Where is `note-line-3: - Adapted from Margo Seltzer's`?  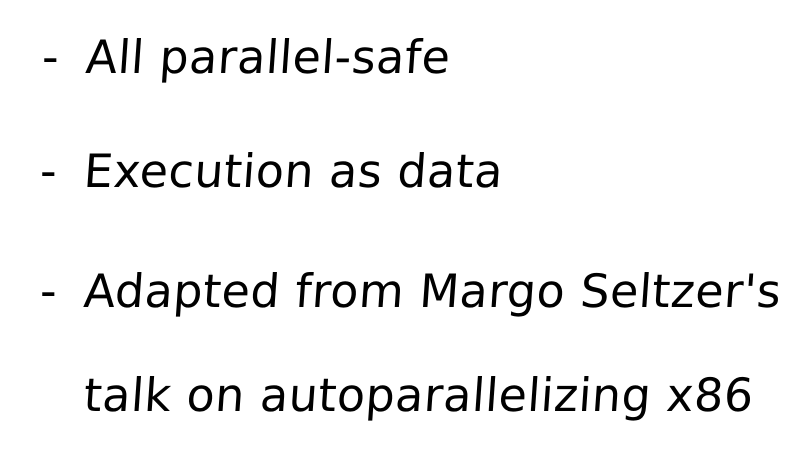
note-line-3: - Adapted from Margo Seltzer's is located at coordinates (412, 291).